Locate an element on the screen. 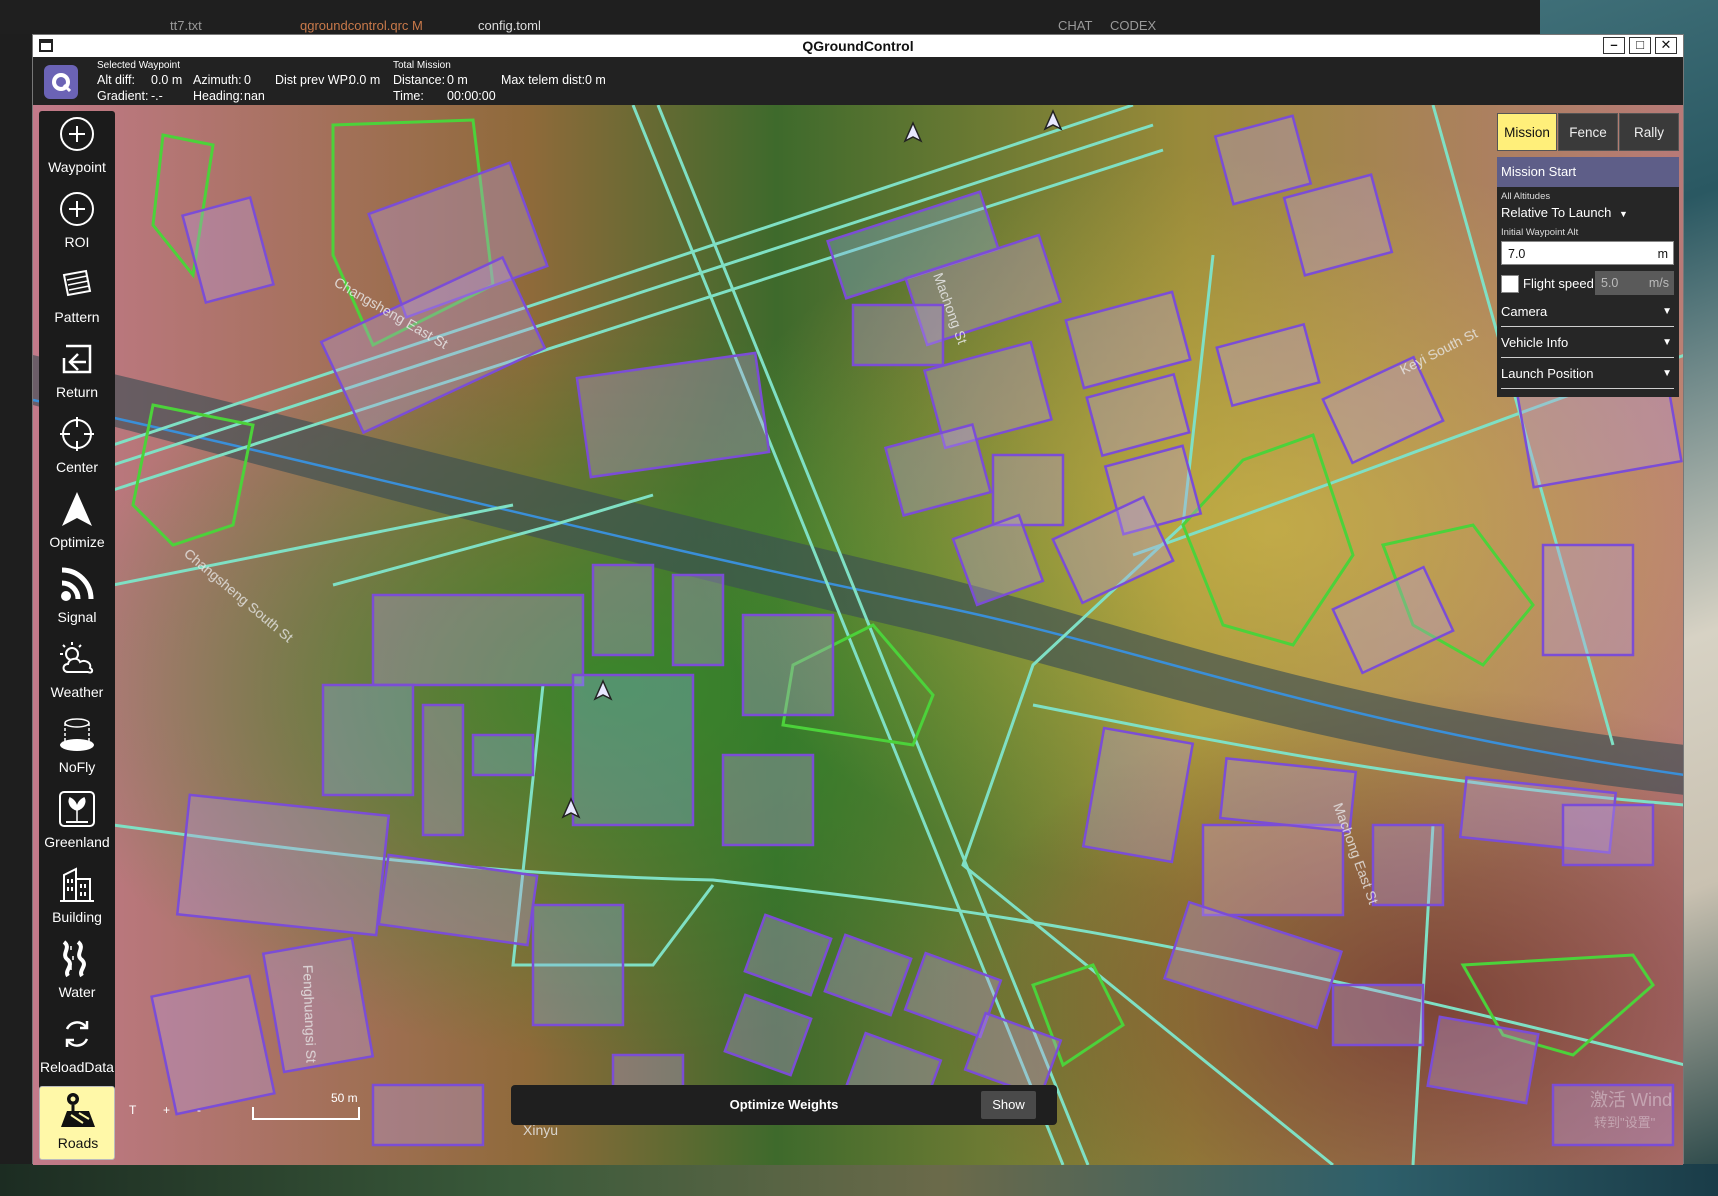 This screenshot has height=1196, width=1718. qgc-logo-button is located at coordinates (61, 82).